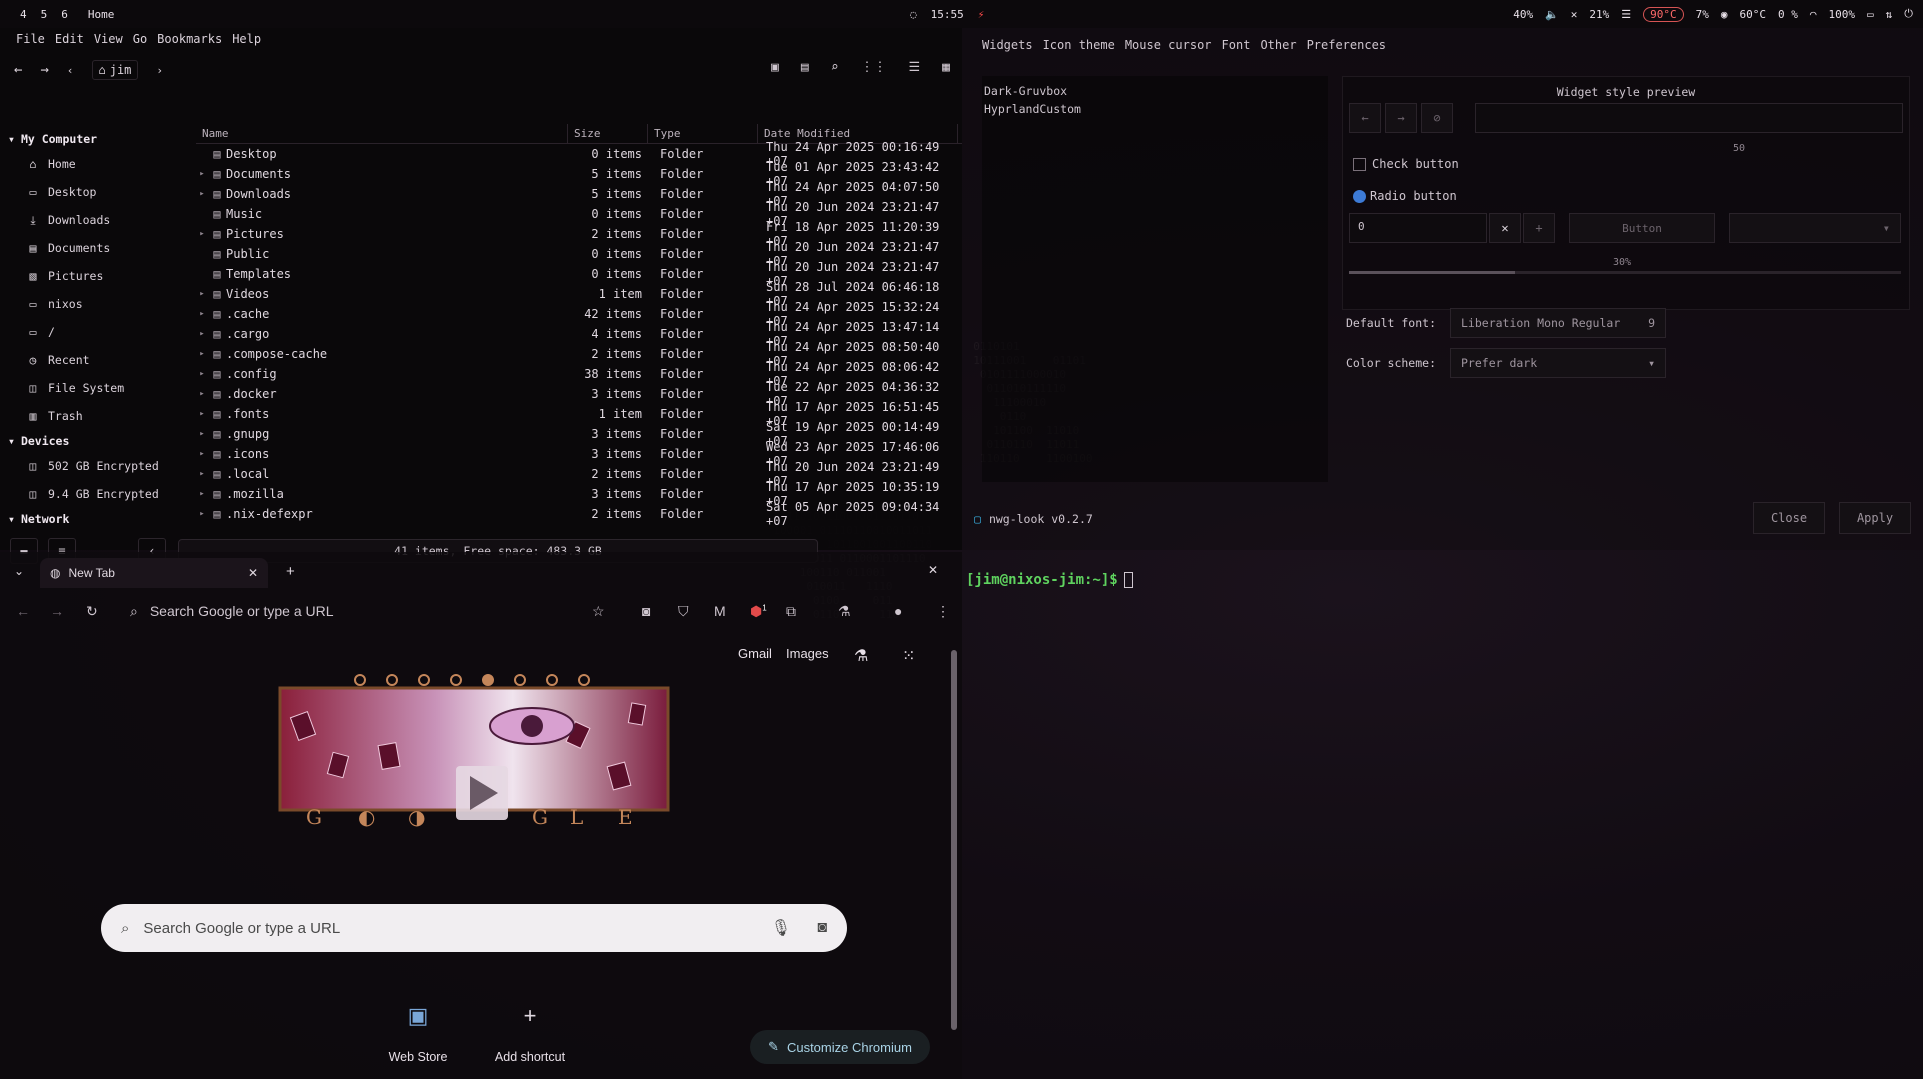  Describe the element at coordinates (474, 928) in the screenshot. I see `google-search-box: ⌕ Search Google or type a URL 🎙 ◙` at that location.